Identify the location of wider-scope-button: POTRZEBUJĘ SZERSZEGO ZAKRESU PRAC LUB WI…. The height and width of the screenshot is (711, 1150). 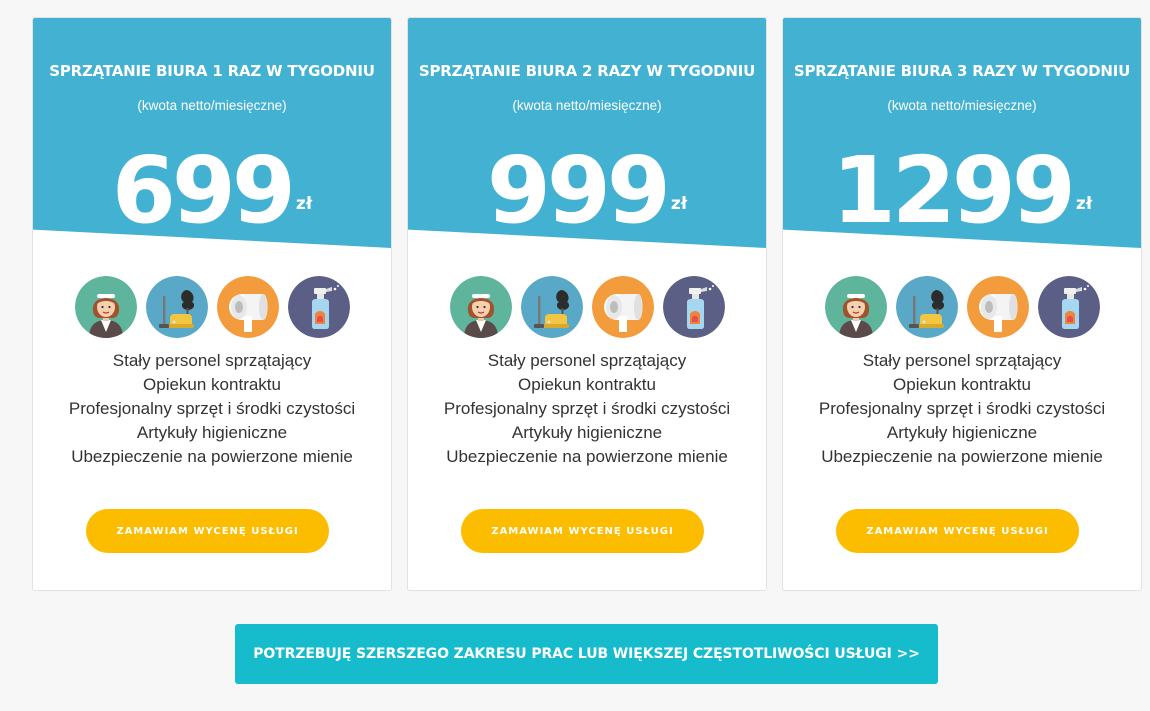
(586, 654).